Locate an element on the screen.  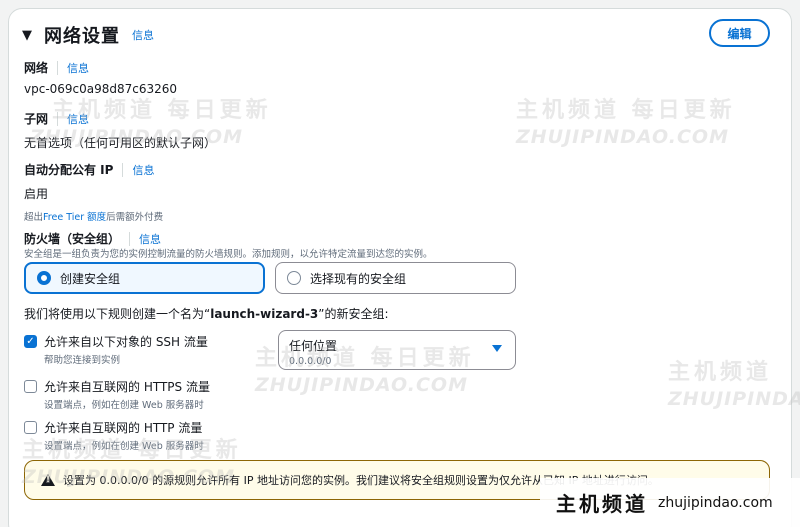
https-checkbox is located at coordinates (30, 386).